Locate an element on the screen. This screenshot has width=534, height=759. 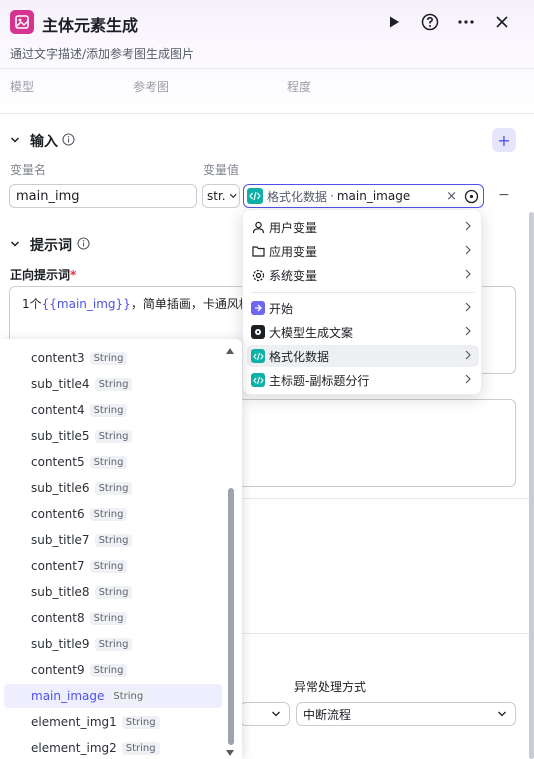
variable-list-item: sub_title4 String is located at coordinates (113, 384).